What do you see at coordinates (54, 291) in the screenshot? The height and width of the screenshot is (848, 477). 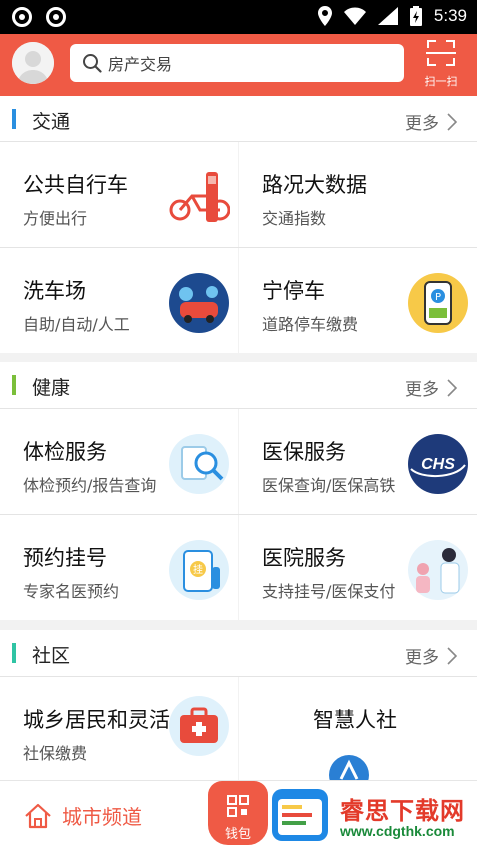 I see `card-title: 洗车场` at bounding box center [54, 291].